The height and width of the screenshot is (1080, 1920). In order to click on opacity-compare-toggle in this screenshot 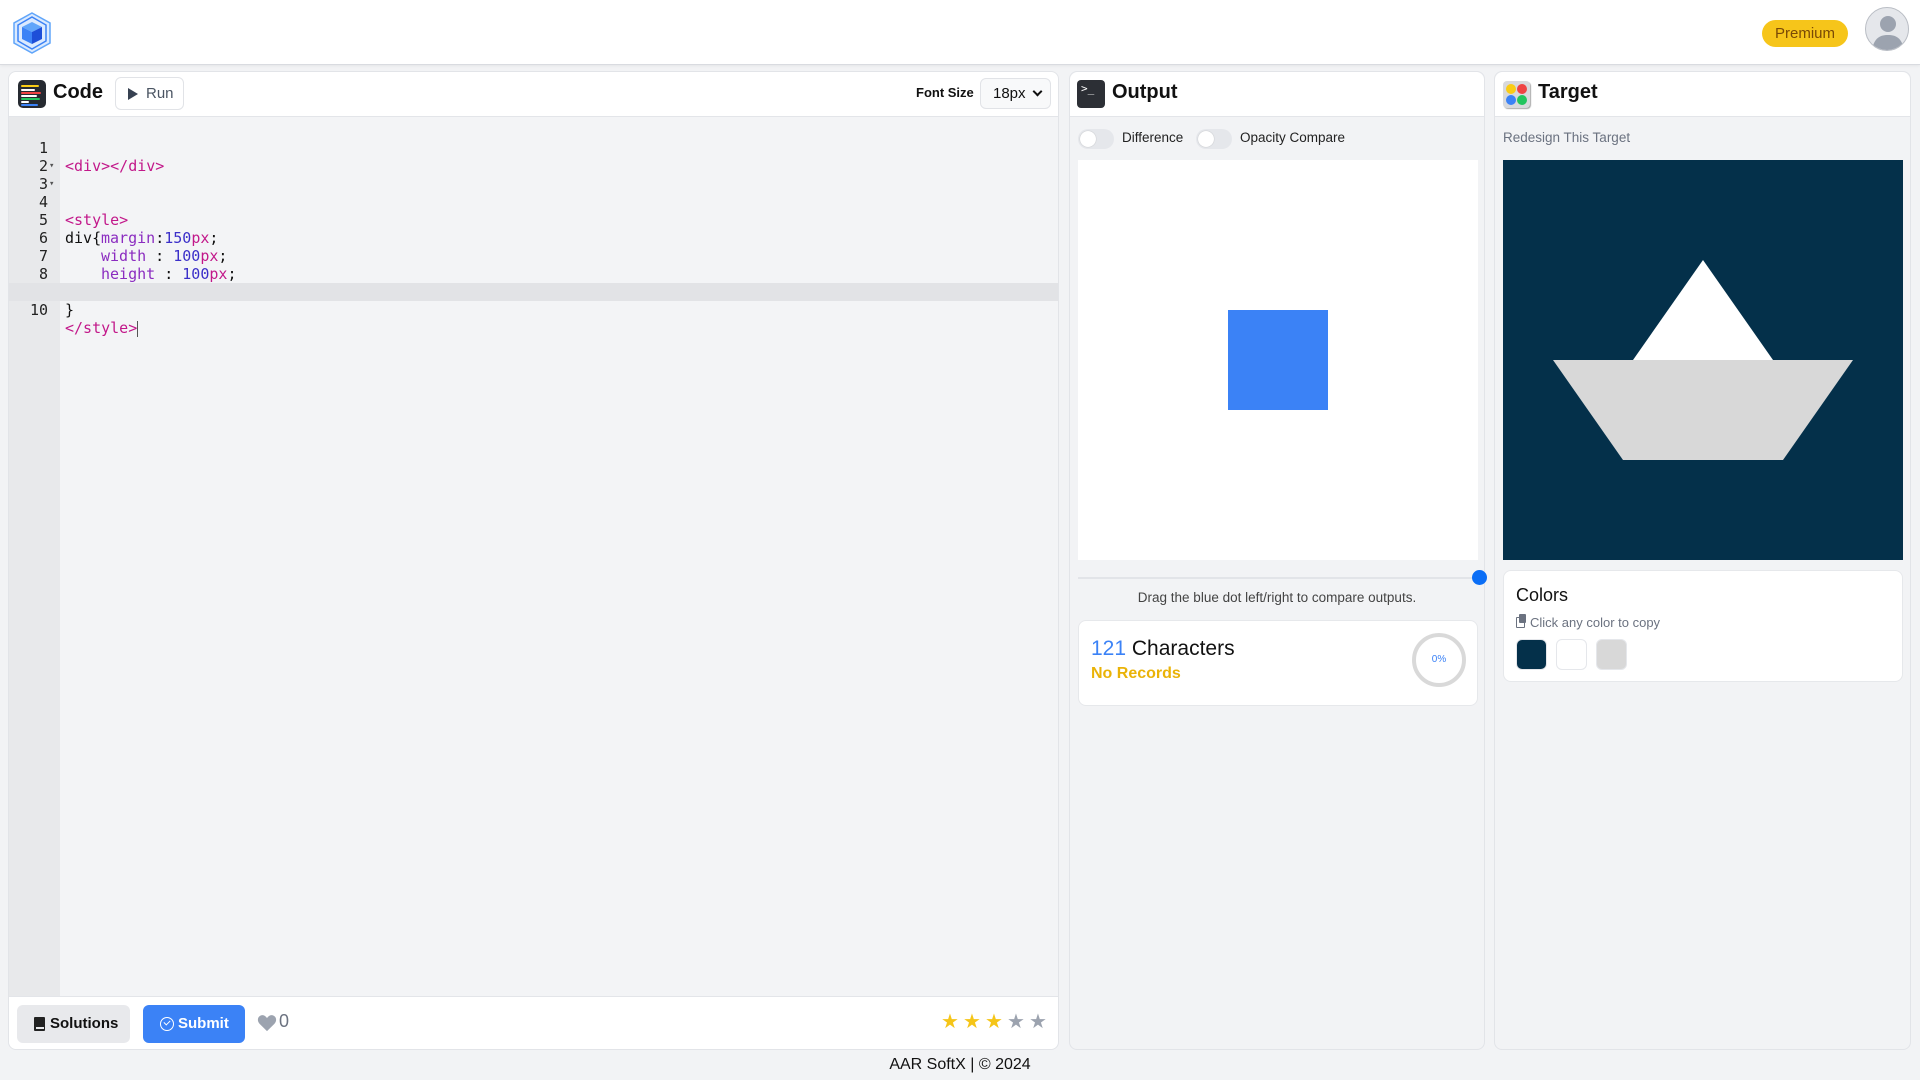, I will do `click(1214, 139)`.